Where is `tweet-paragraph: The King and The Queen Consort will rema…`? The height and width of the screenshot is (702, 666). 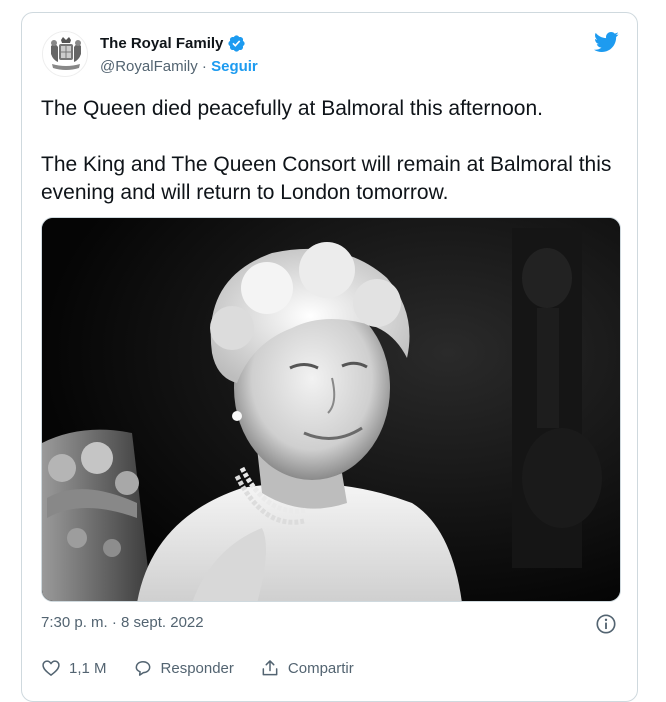 tweet-paragraph: The King and The Queen Consort will rema… is located at coordinates (326, 178).